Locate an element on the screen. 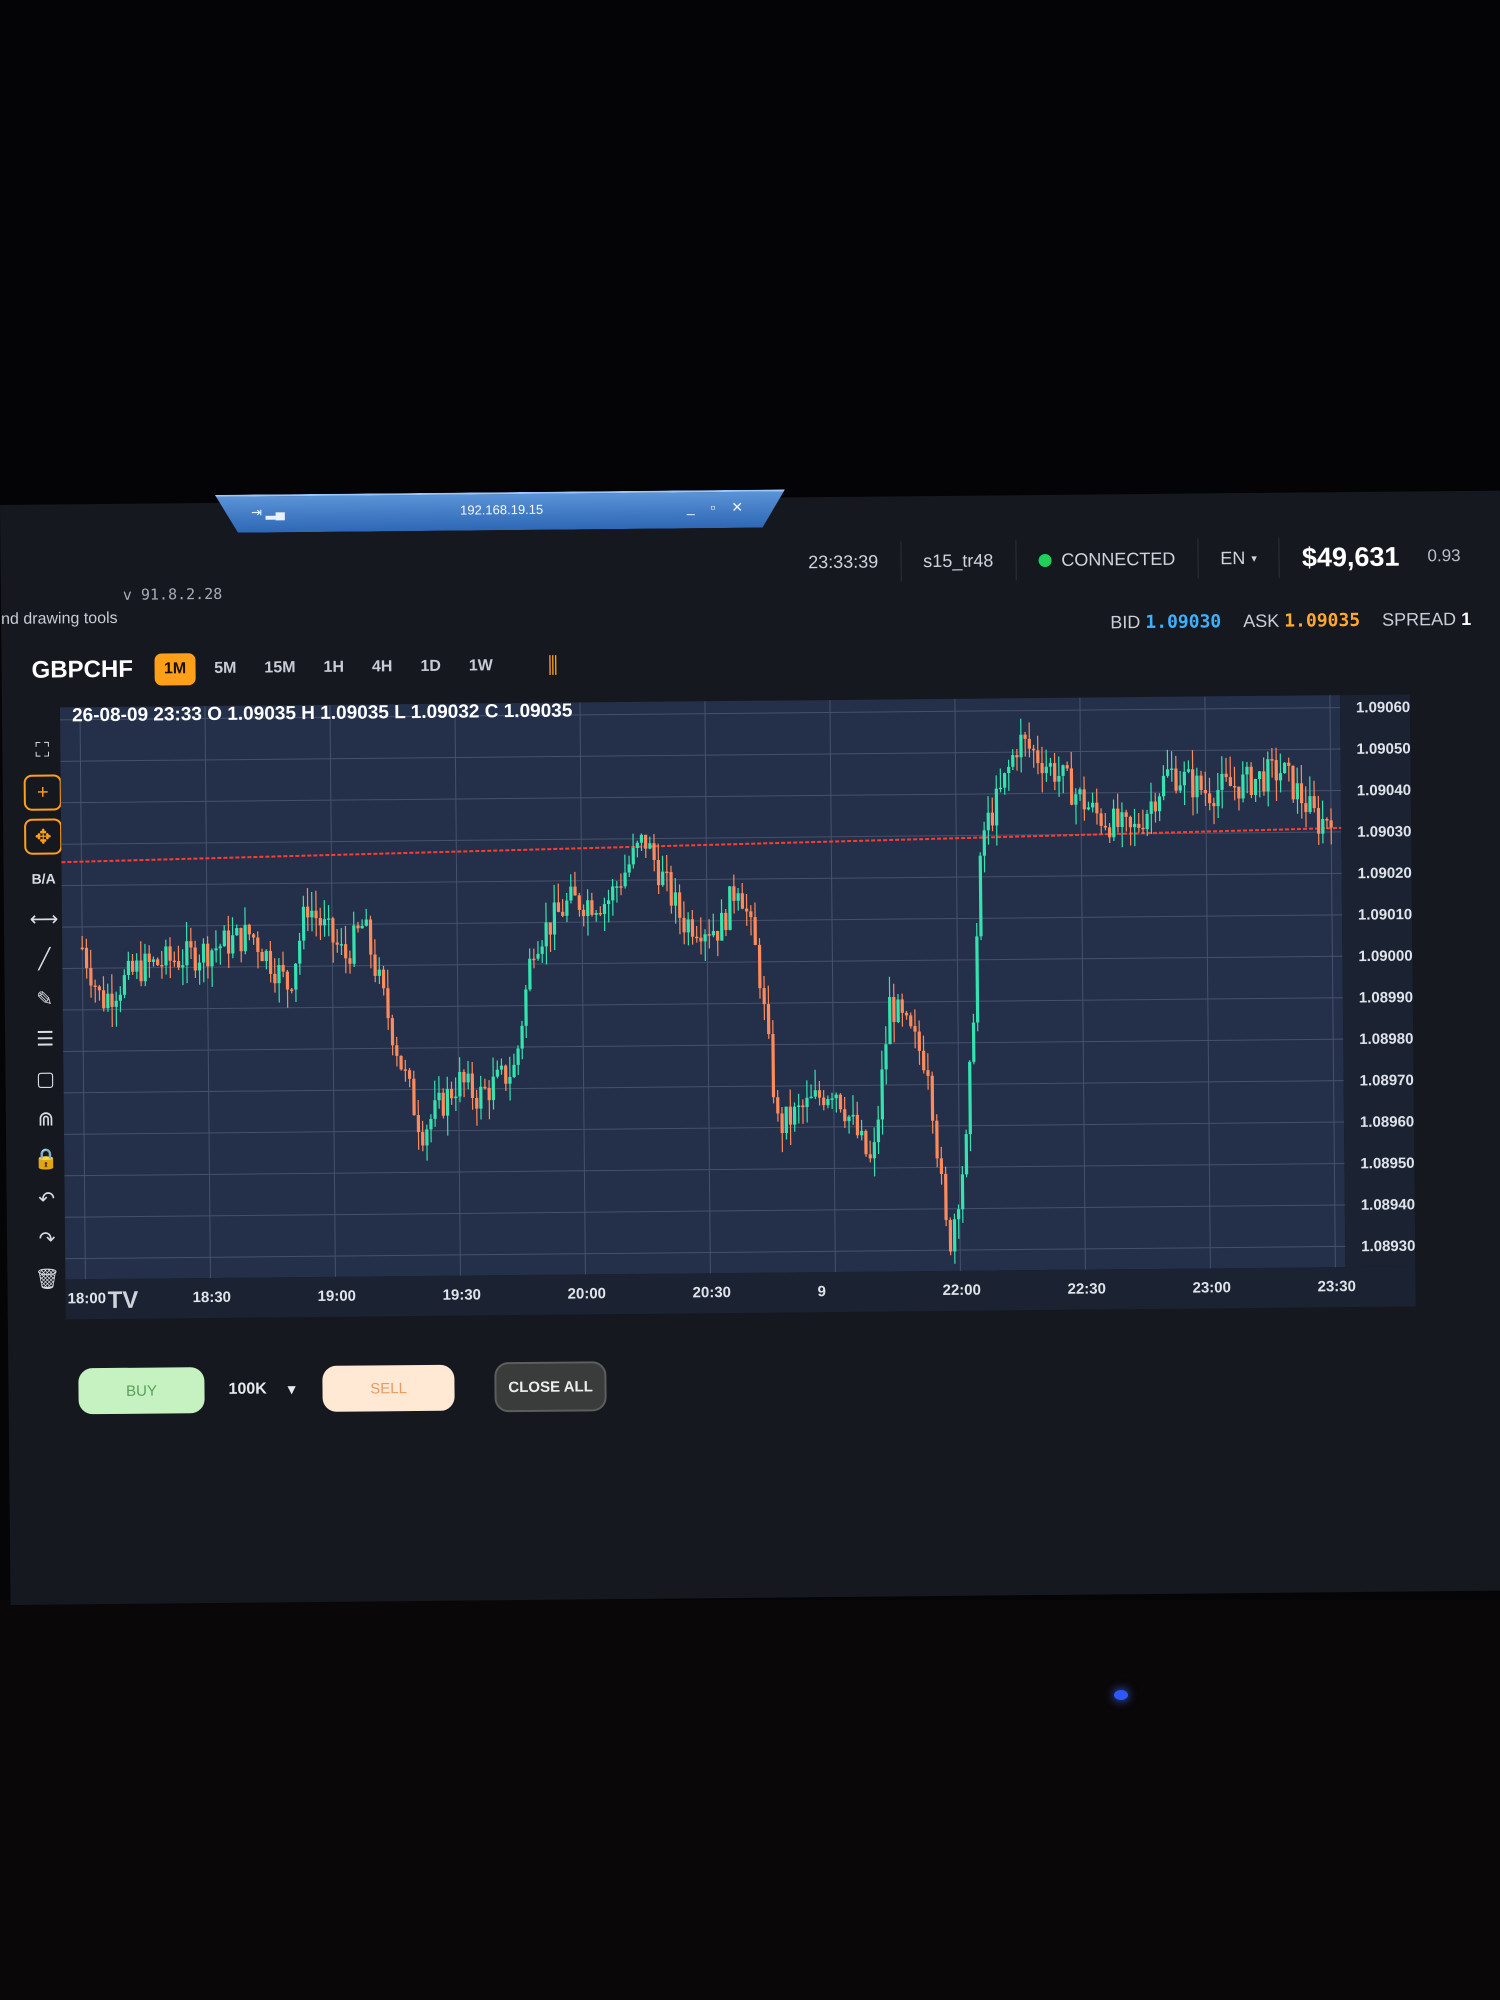  rdp-window-controls: _ ▫ ✕ is located at coordinates (718, 508).